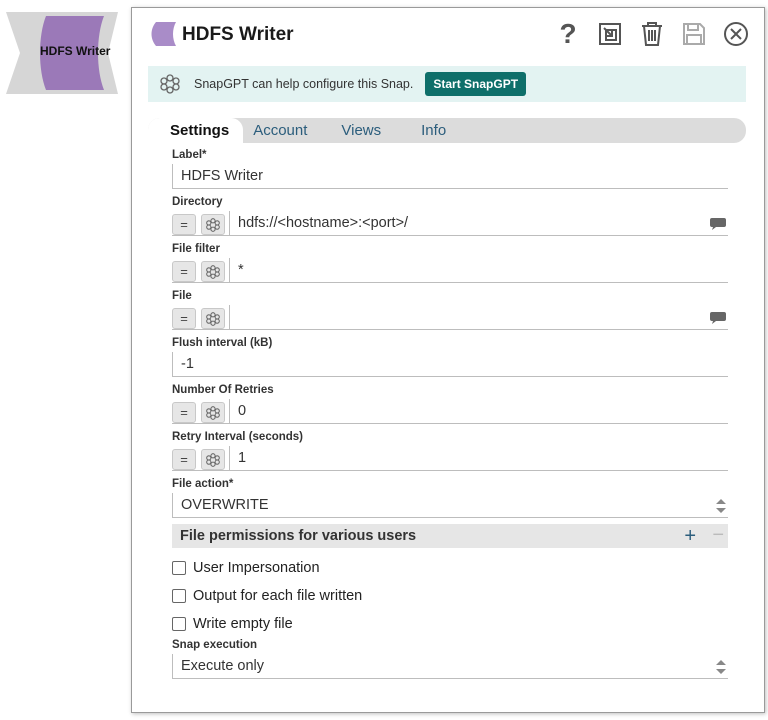 The image size is (768, 720). Describe the element at coordinates (179, 596) in the screenshot. I see `output-each-file-checkbox` at that location.